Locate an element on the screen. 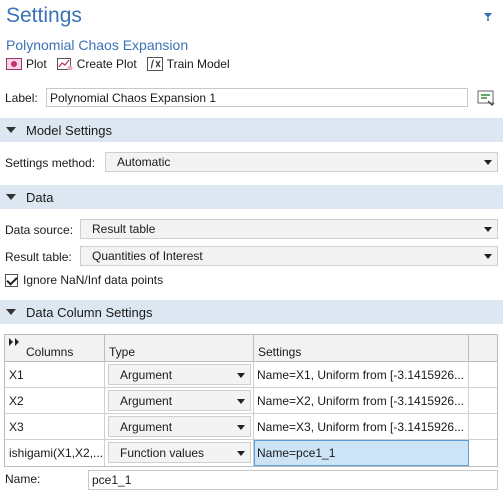 This screenshot has width=503, height=497. pin-dropdown-icon is located at coordinates (488, 16).